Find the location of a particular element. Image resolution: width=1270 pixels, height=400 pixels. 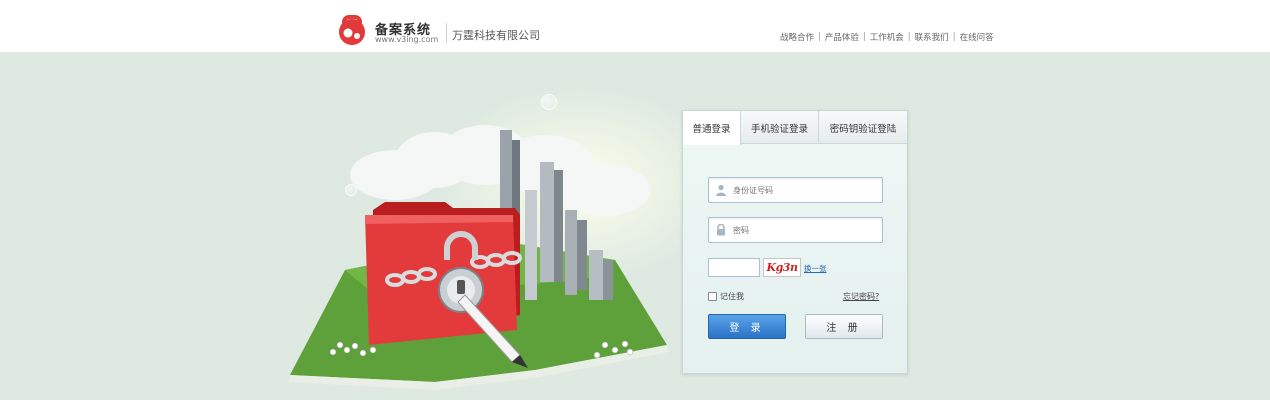

nav-link-online-qa: 在线问答 is located at coordinates (977, 37).